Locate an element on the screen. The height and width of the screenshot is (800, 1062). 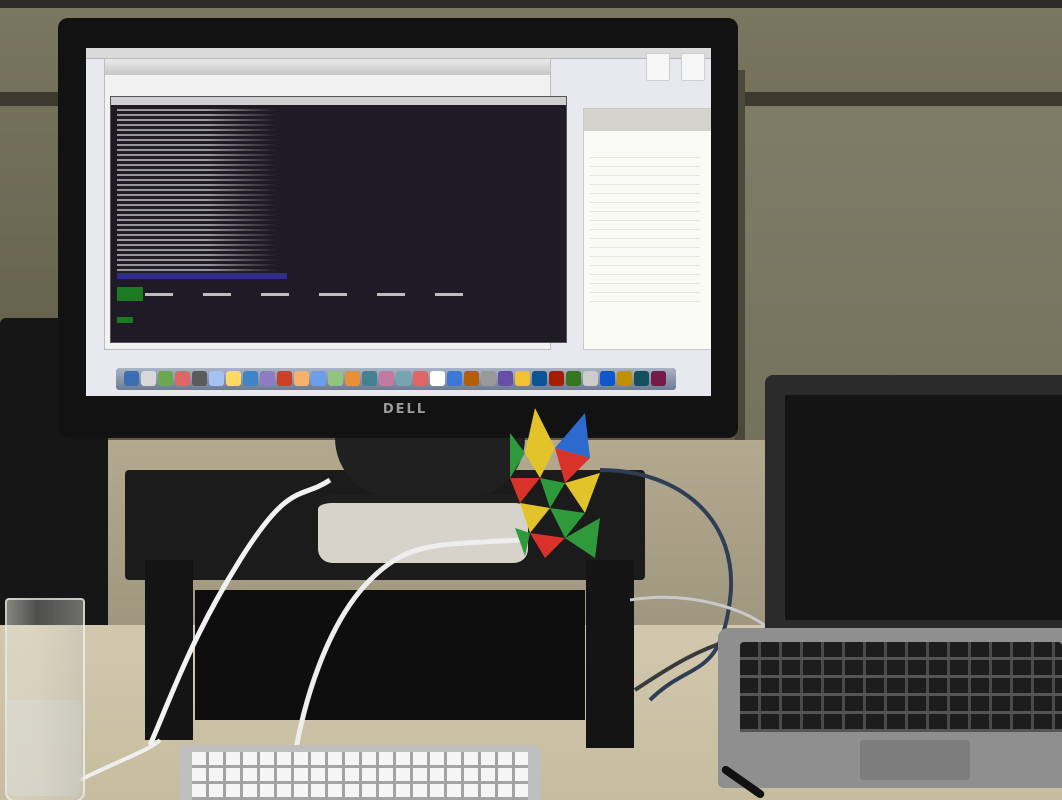
colorful-puzzle-toy is located at coordinates (555, 483).